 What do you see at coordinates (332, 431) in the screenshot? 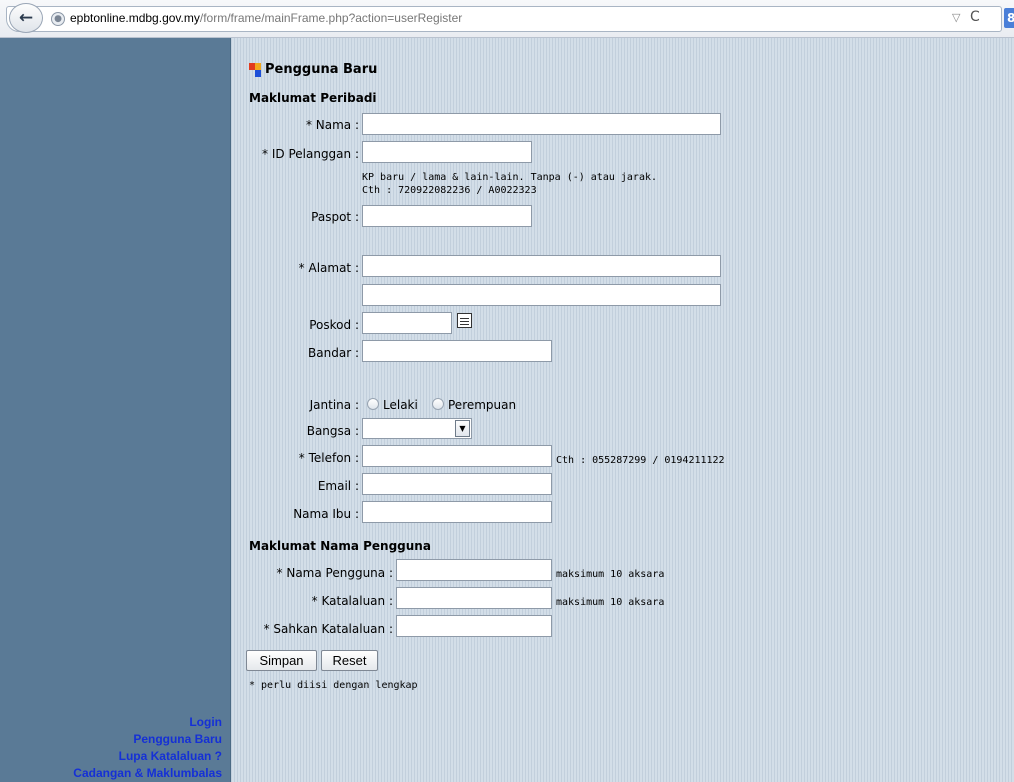
I see `label-bangsa: Bangsa :` at bounding box center [332, 431].